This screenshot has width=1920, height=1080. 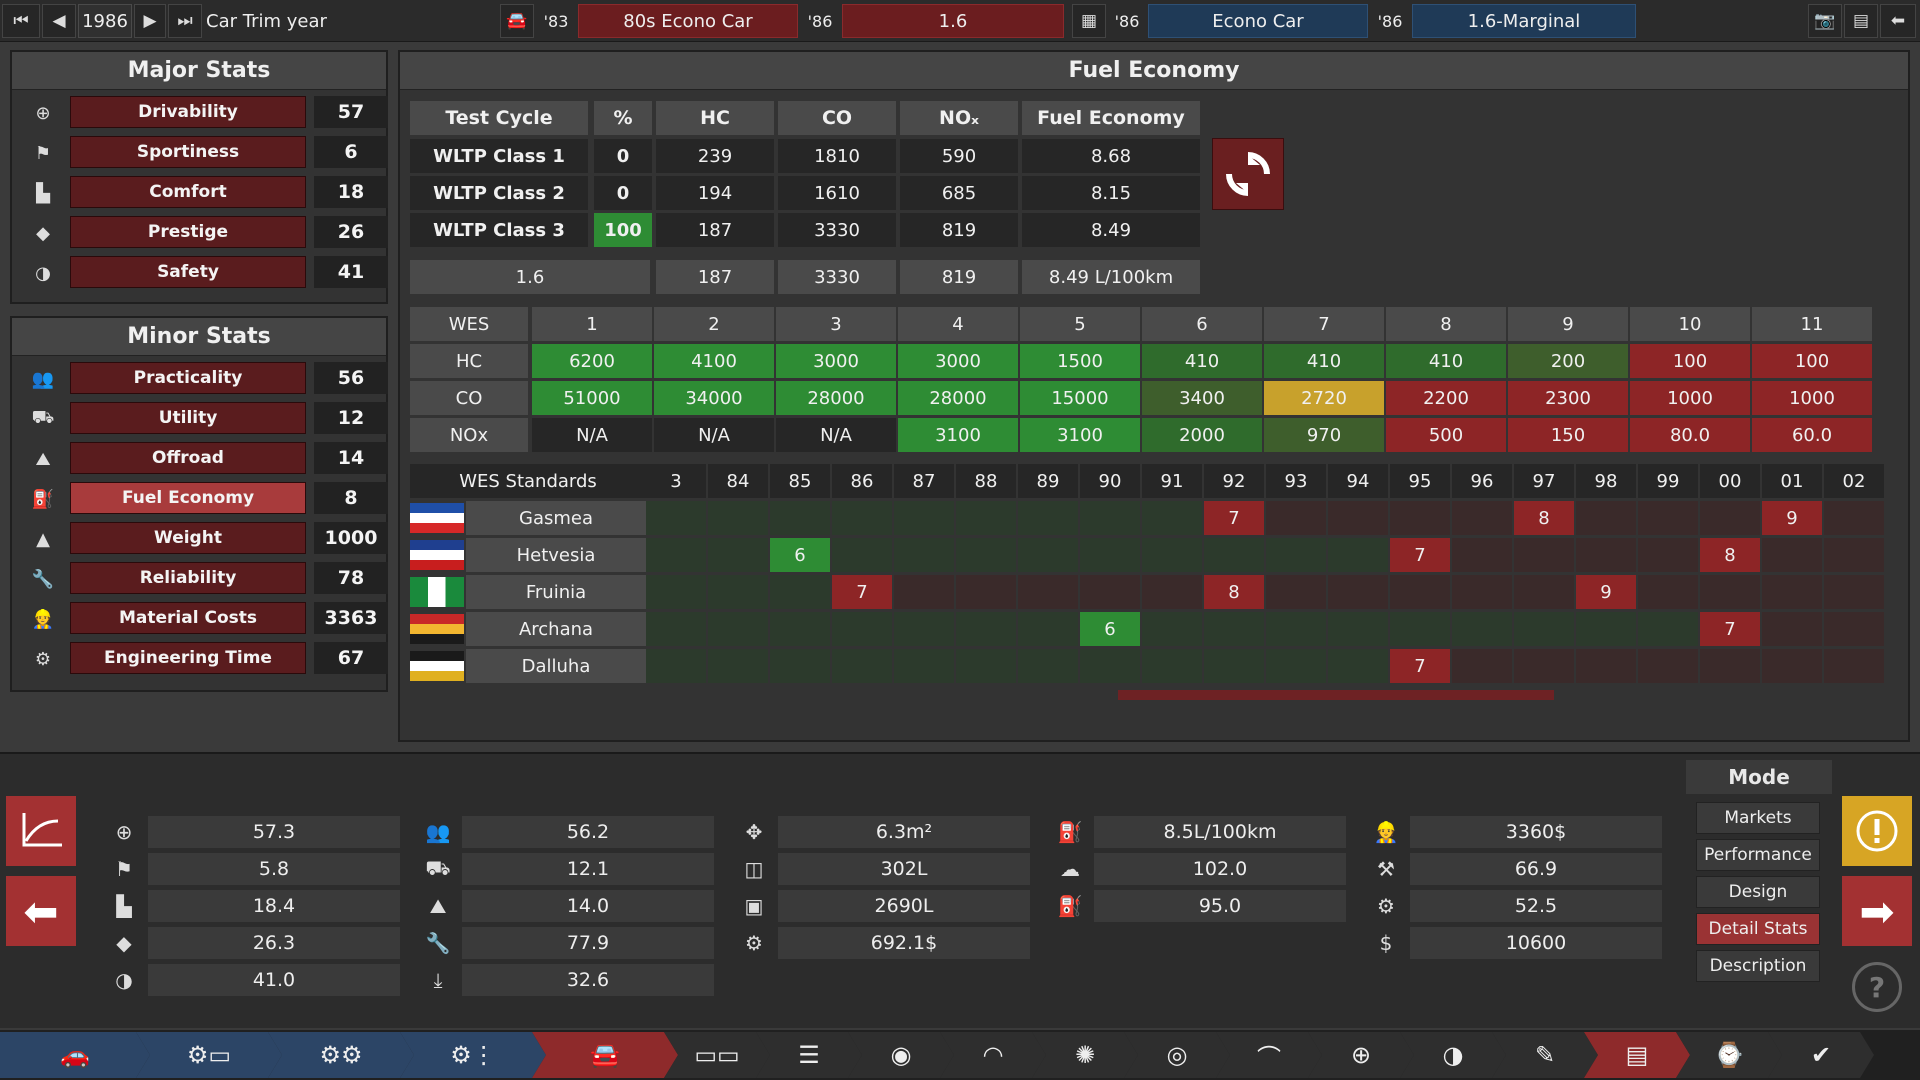 I want to click on standards-year-header: 91, so click(x=1172, y=481).